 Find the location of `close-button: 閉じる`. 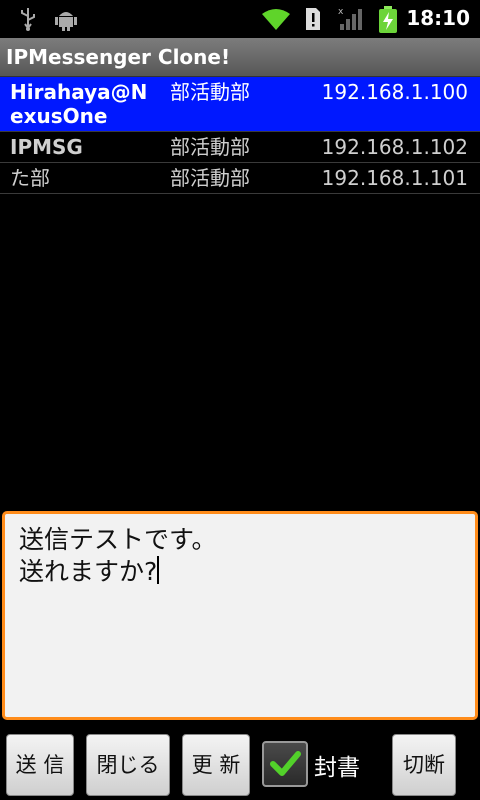

close-button: 閉じる is located at coordinates (128, 765).